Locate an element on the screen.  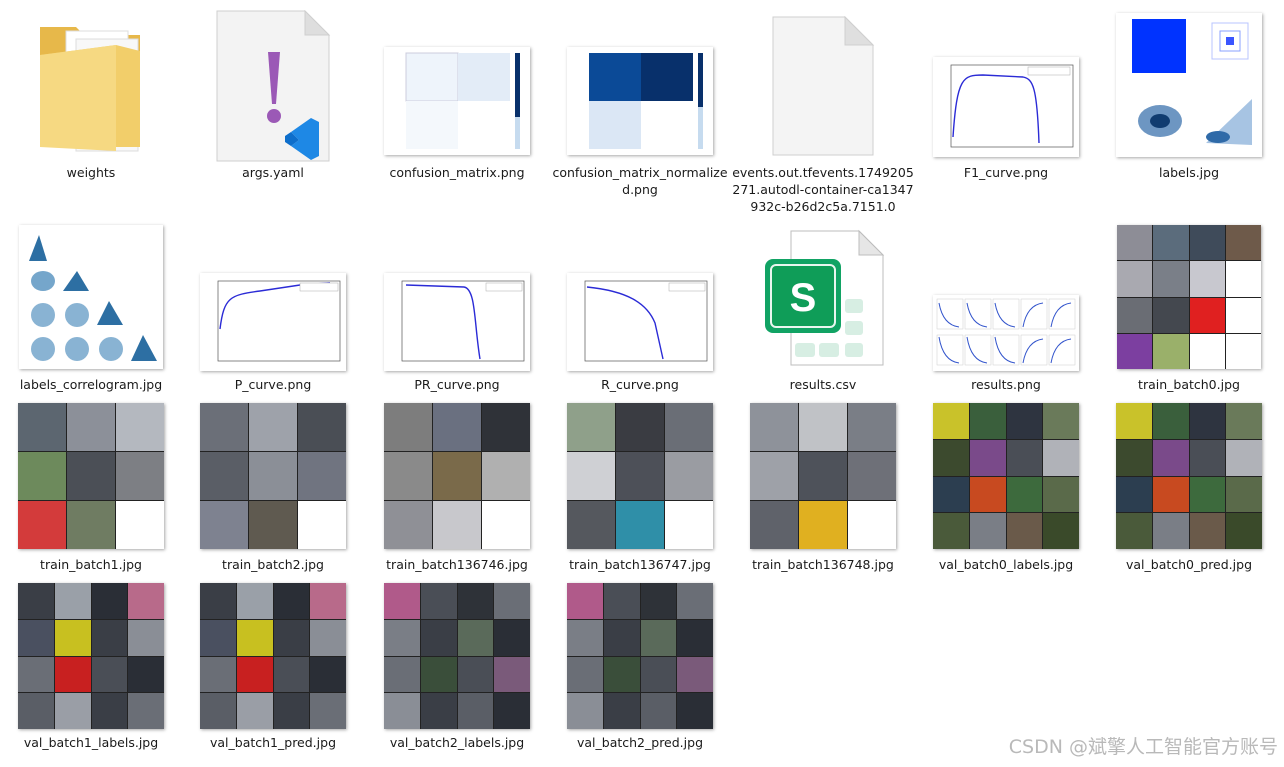
file-label: R_curve.png is located at coordinates (640, 384).